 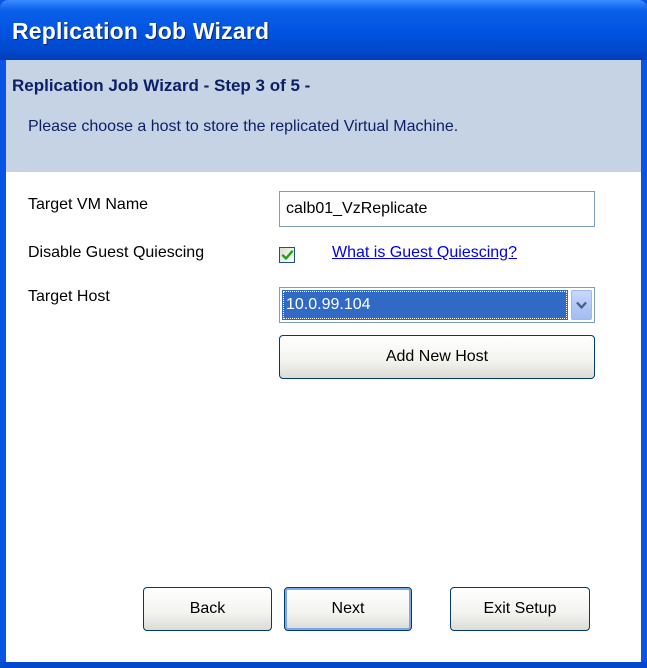 What do you see at coordinates (141, 31) in the screenshot?
I see `window-title: Replication Job Wizard` at bounding box center [141, 31].